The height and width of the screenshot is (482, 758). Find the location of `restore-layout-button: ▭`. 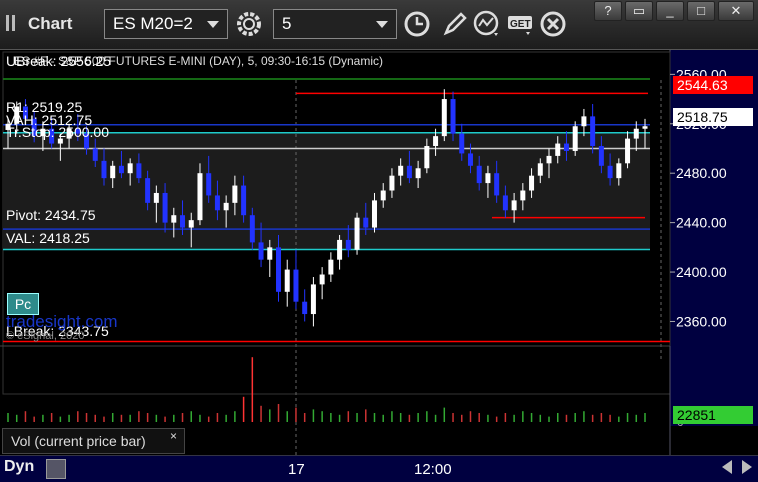

restore-layout-button: ▭ is located at coordinates (639, 11).